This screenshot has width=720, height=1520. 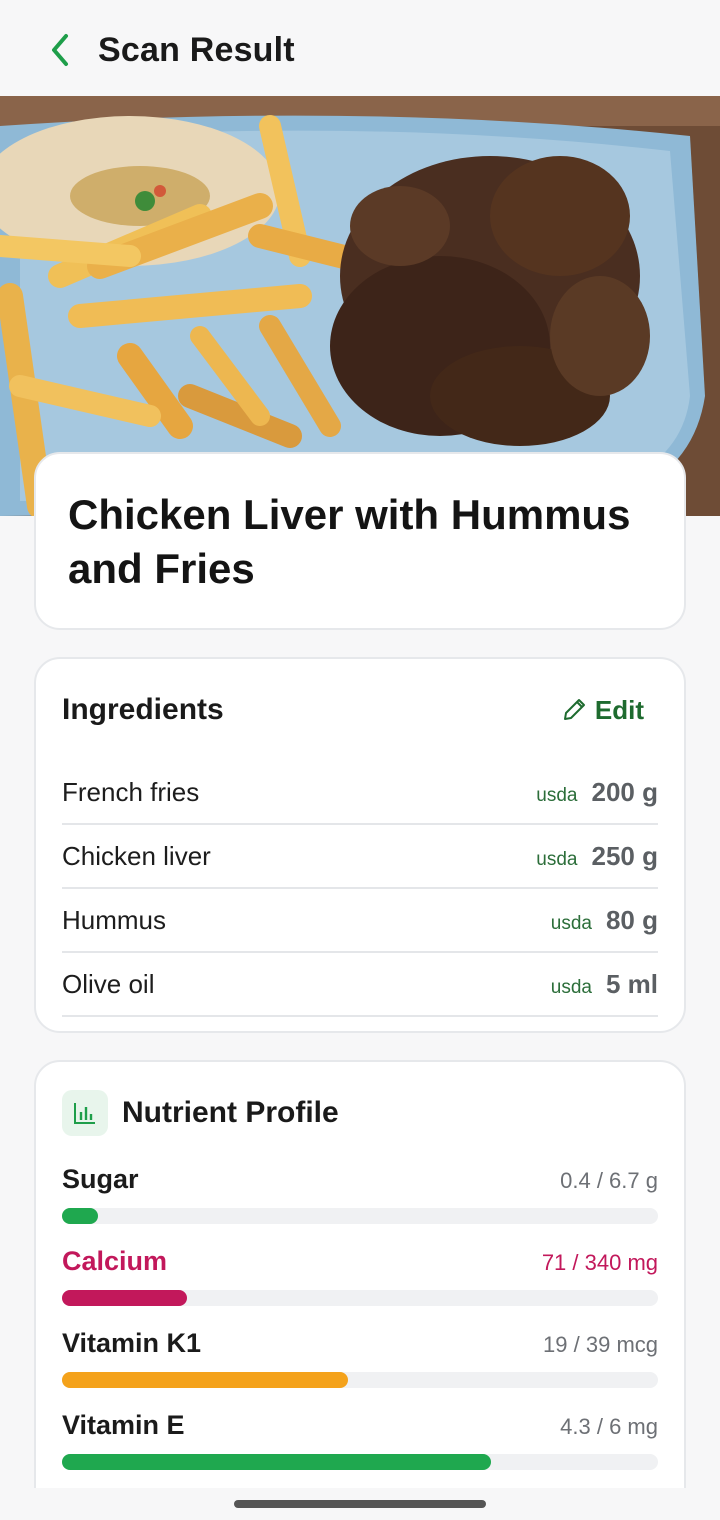 What do you see at coordinates (360, 857) in the screenshot?
I see `ingredient-row: Chicken liver usda 250 g` at bounding box center [360, 857].